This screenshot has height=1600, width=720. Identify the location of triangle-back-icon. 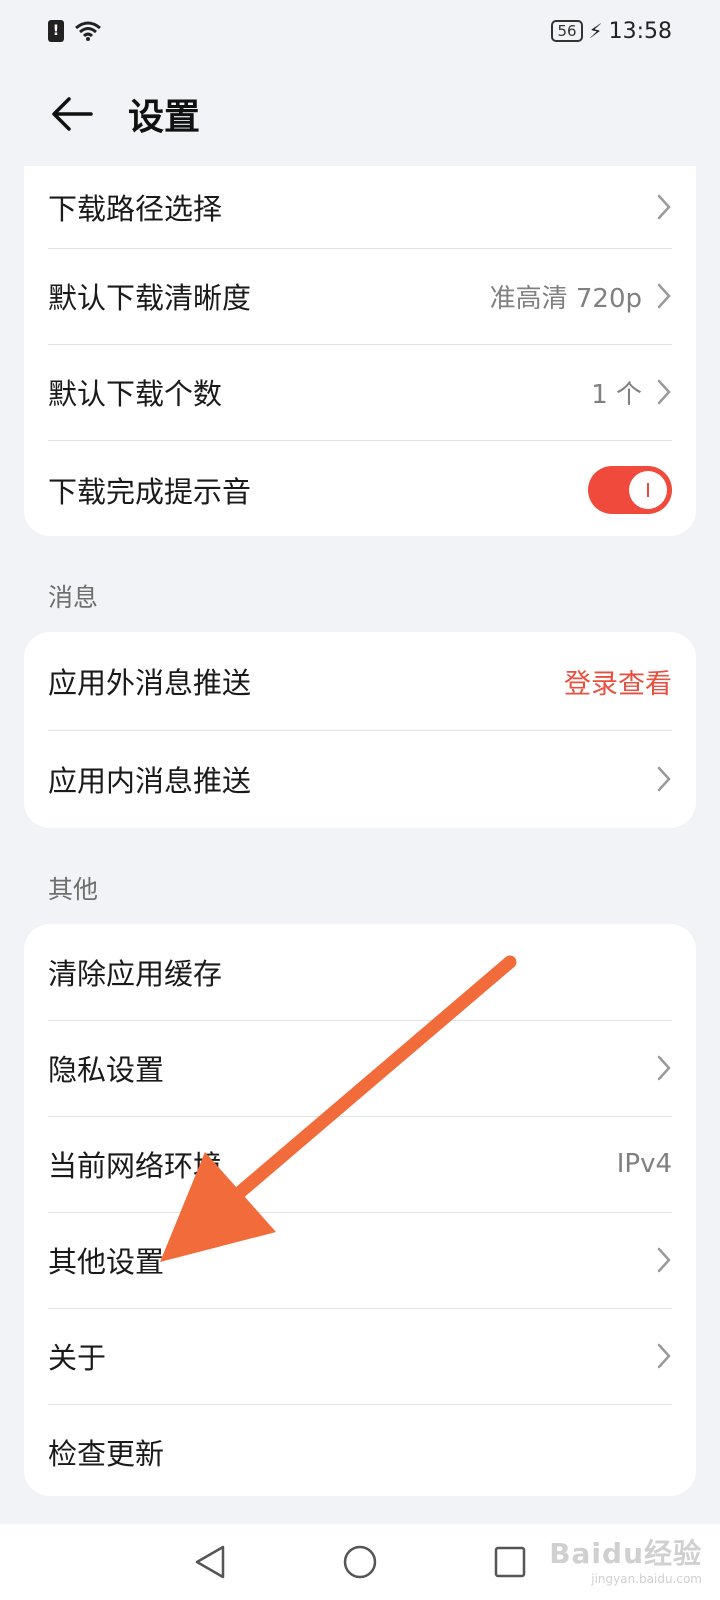
(210, 1562).